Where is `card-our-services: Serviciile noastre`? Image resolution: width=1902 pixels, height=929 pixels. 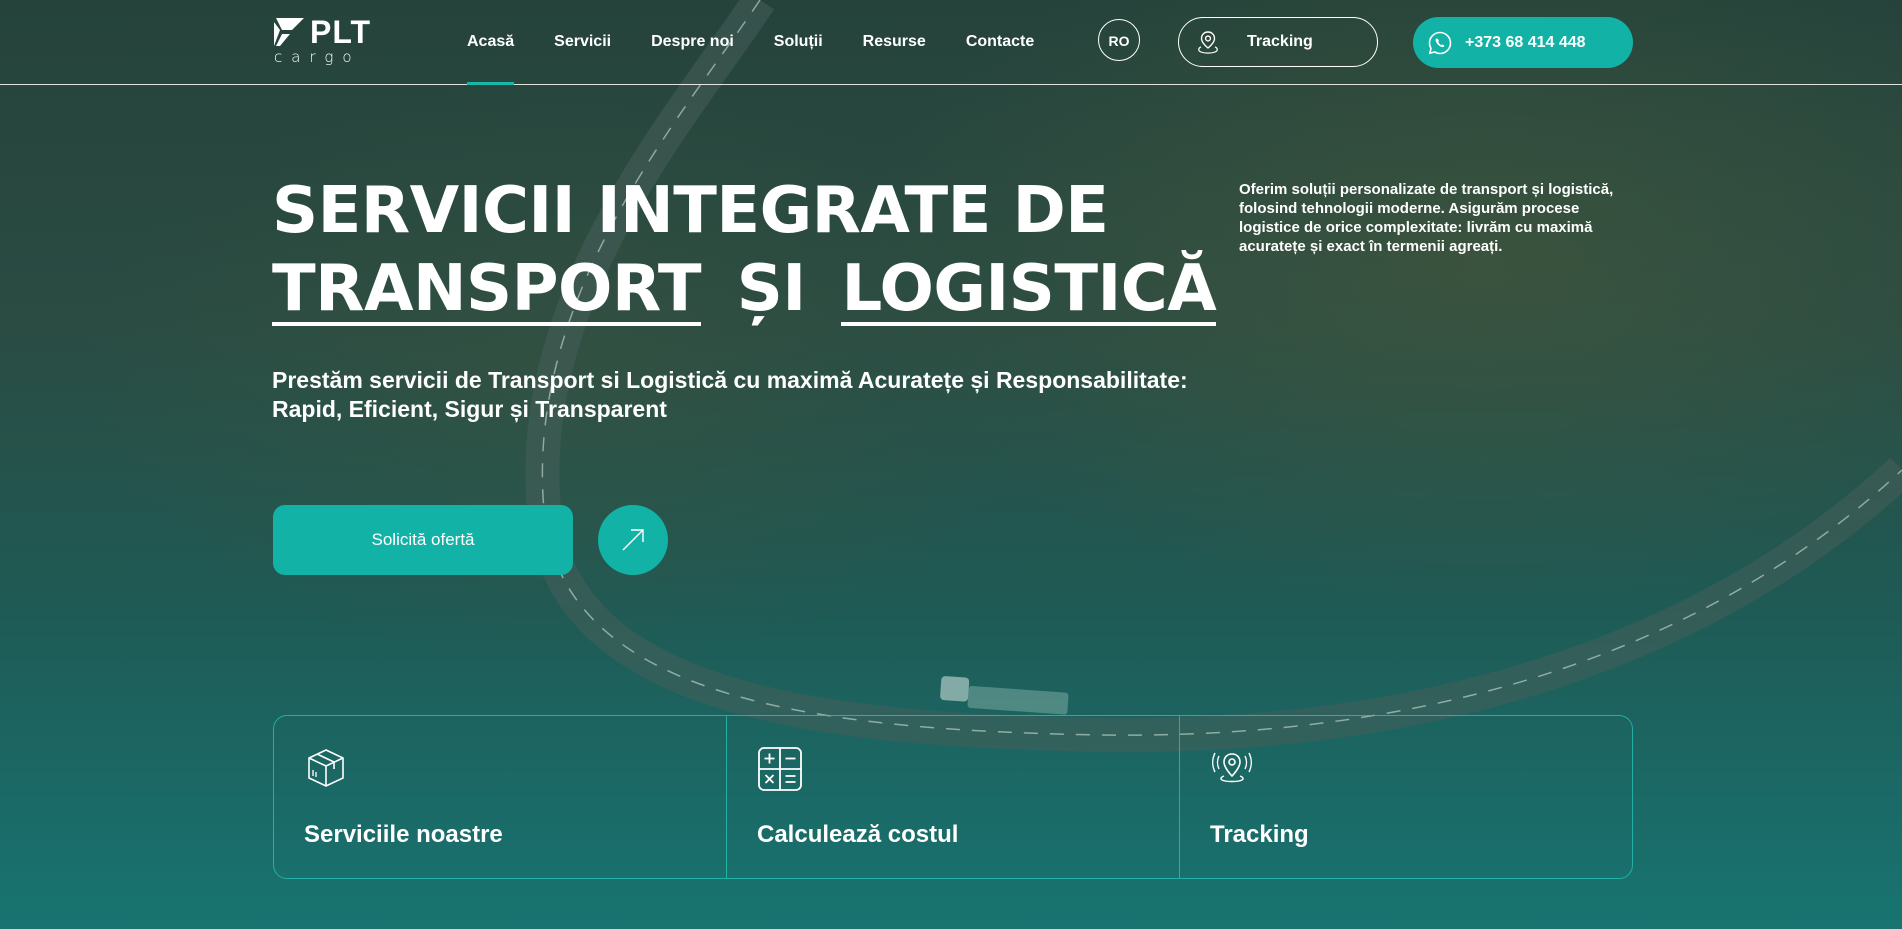 card-our-services: Serviciile noastre is located at coordinates (500, 797).